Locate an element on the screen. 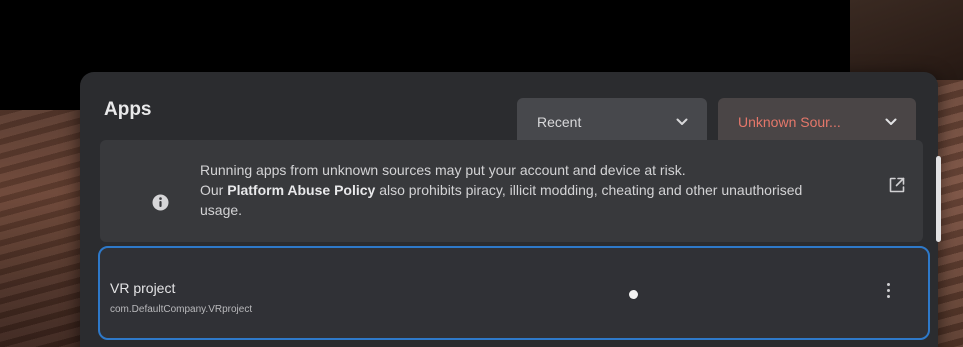  page-title: Apps is located at coordinates (128, 109).